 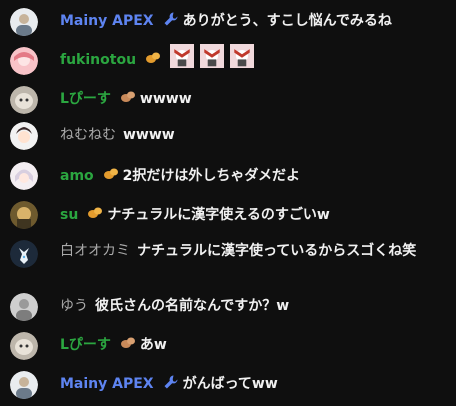 I want to click on message-text: ナチュラルに漢字使っているからスゴくね笑, so click(x=277, y=251).